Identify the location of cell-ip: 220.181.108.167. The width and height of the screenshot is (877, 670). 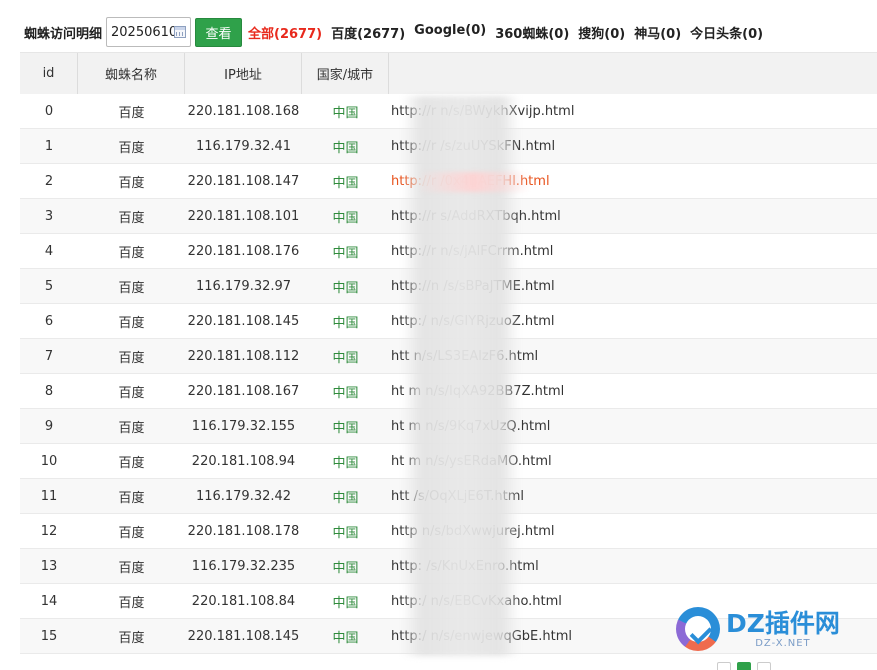
(243, 391).